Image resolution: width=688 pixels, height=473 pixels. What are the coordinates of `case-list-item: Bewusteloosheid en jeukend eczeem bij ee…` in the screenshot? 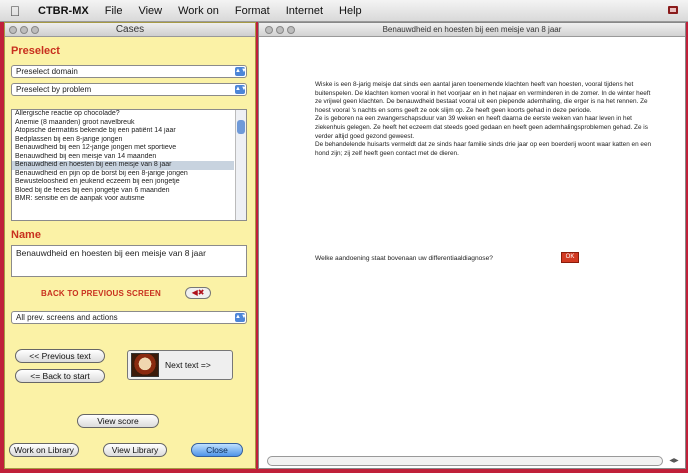 It's located at (123, 182).